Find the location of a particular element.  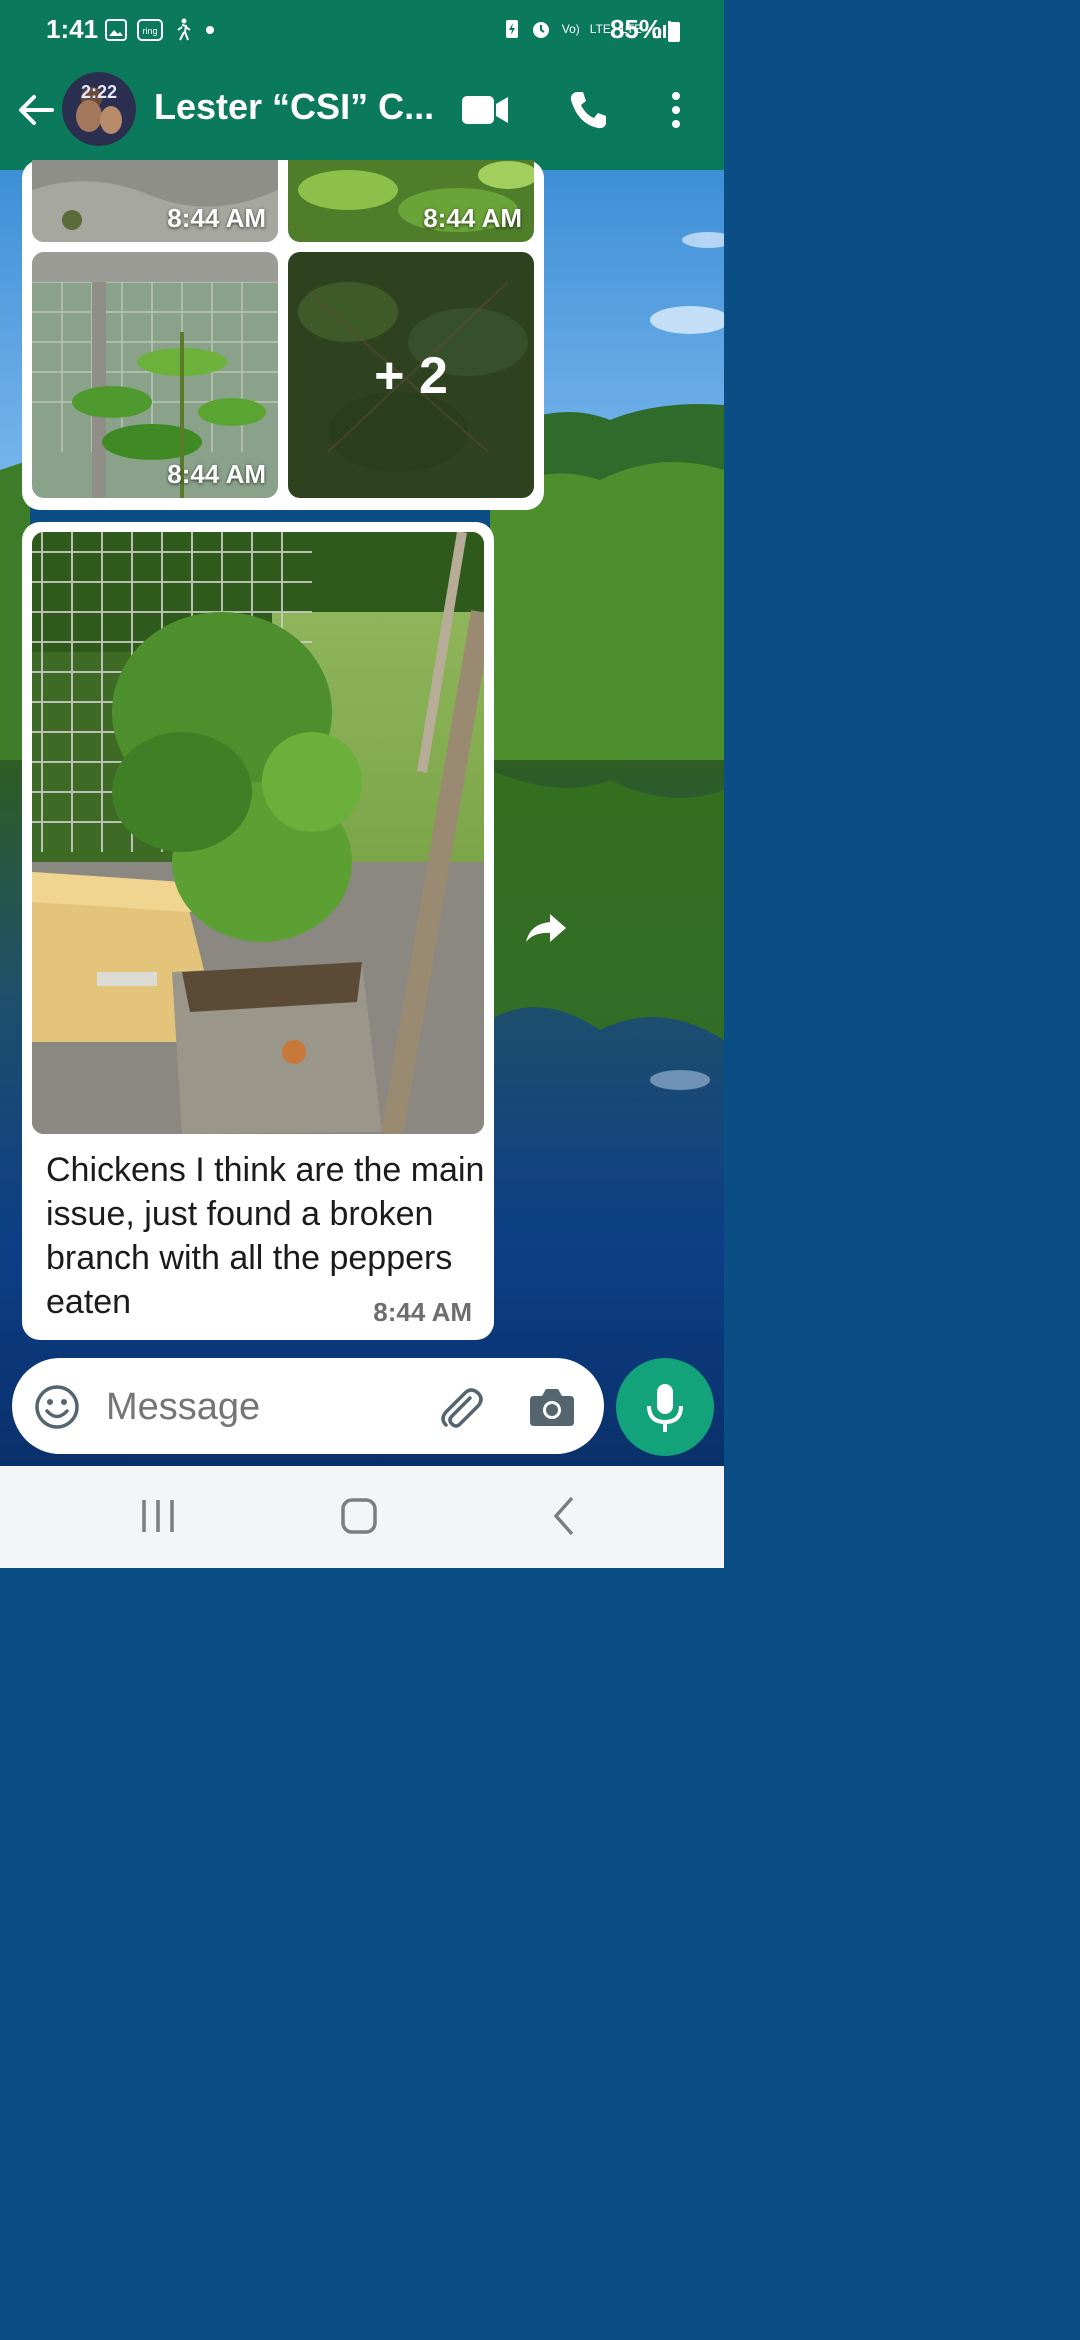

message-input is located at coordinates (256, 1407).